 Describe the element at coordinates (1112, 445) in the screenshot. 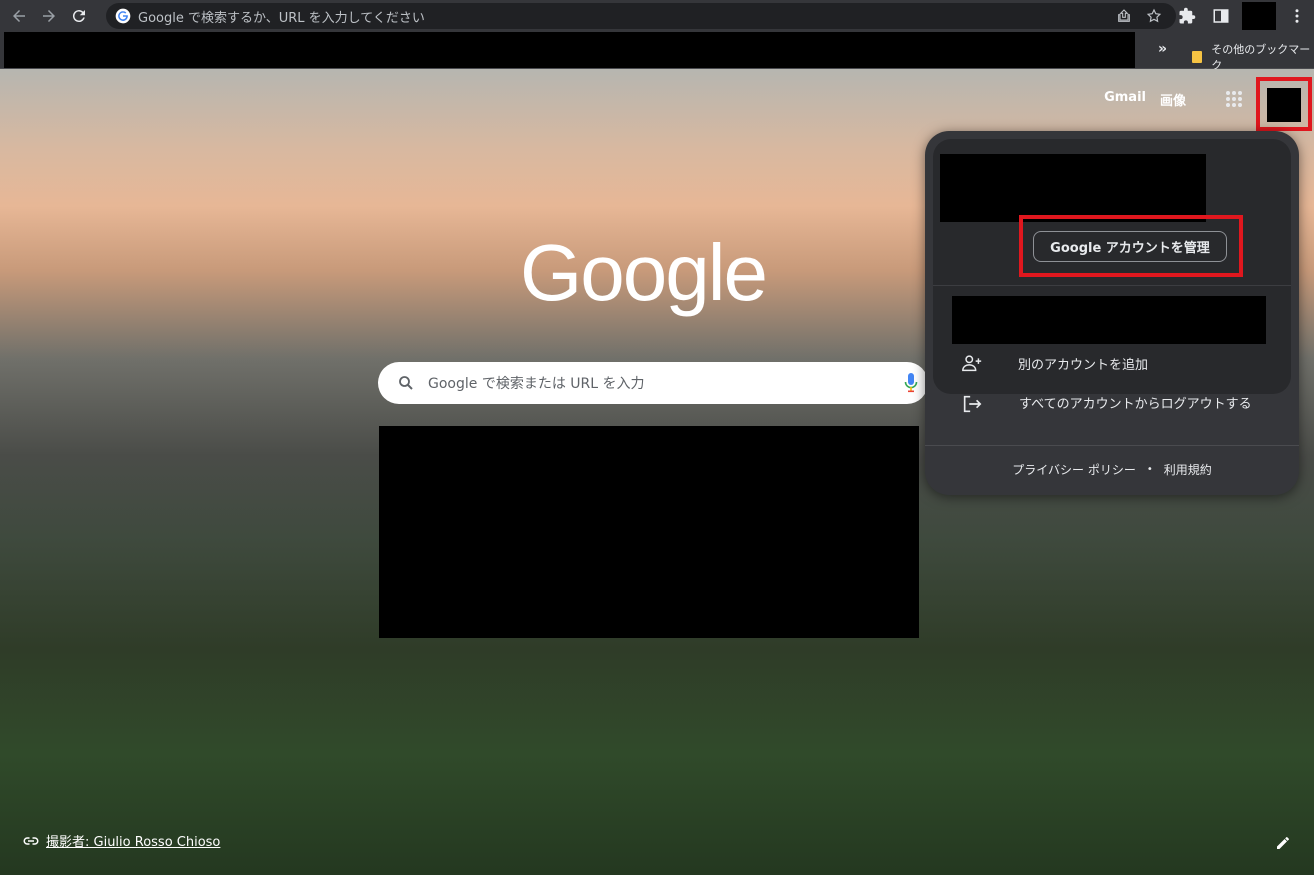

I see `footer-divider` at that location.